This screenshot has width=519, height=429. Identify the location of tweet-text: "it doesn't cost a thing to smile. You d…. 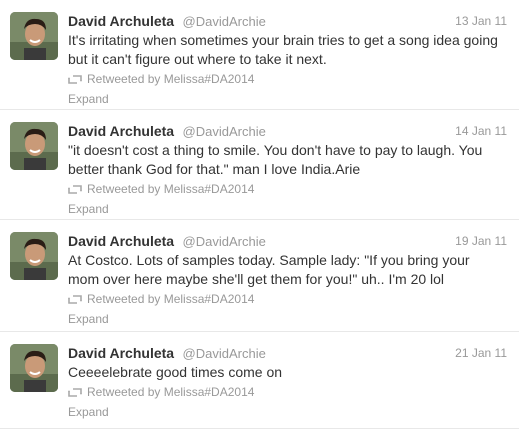
(275, 159).